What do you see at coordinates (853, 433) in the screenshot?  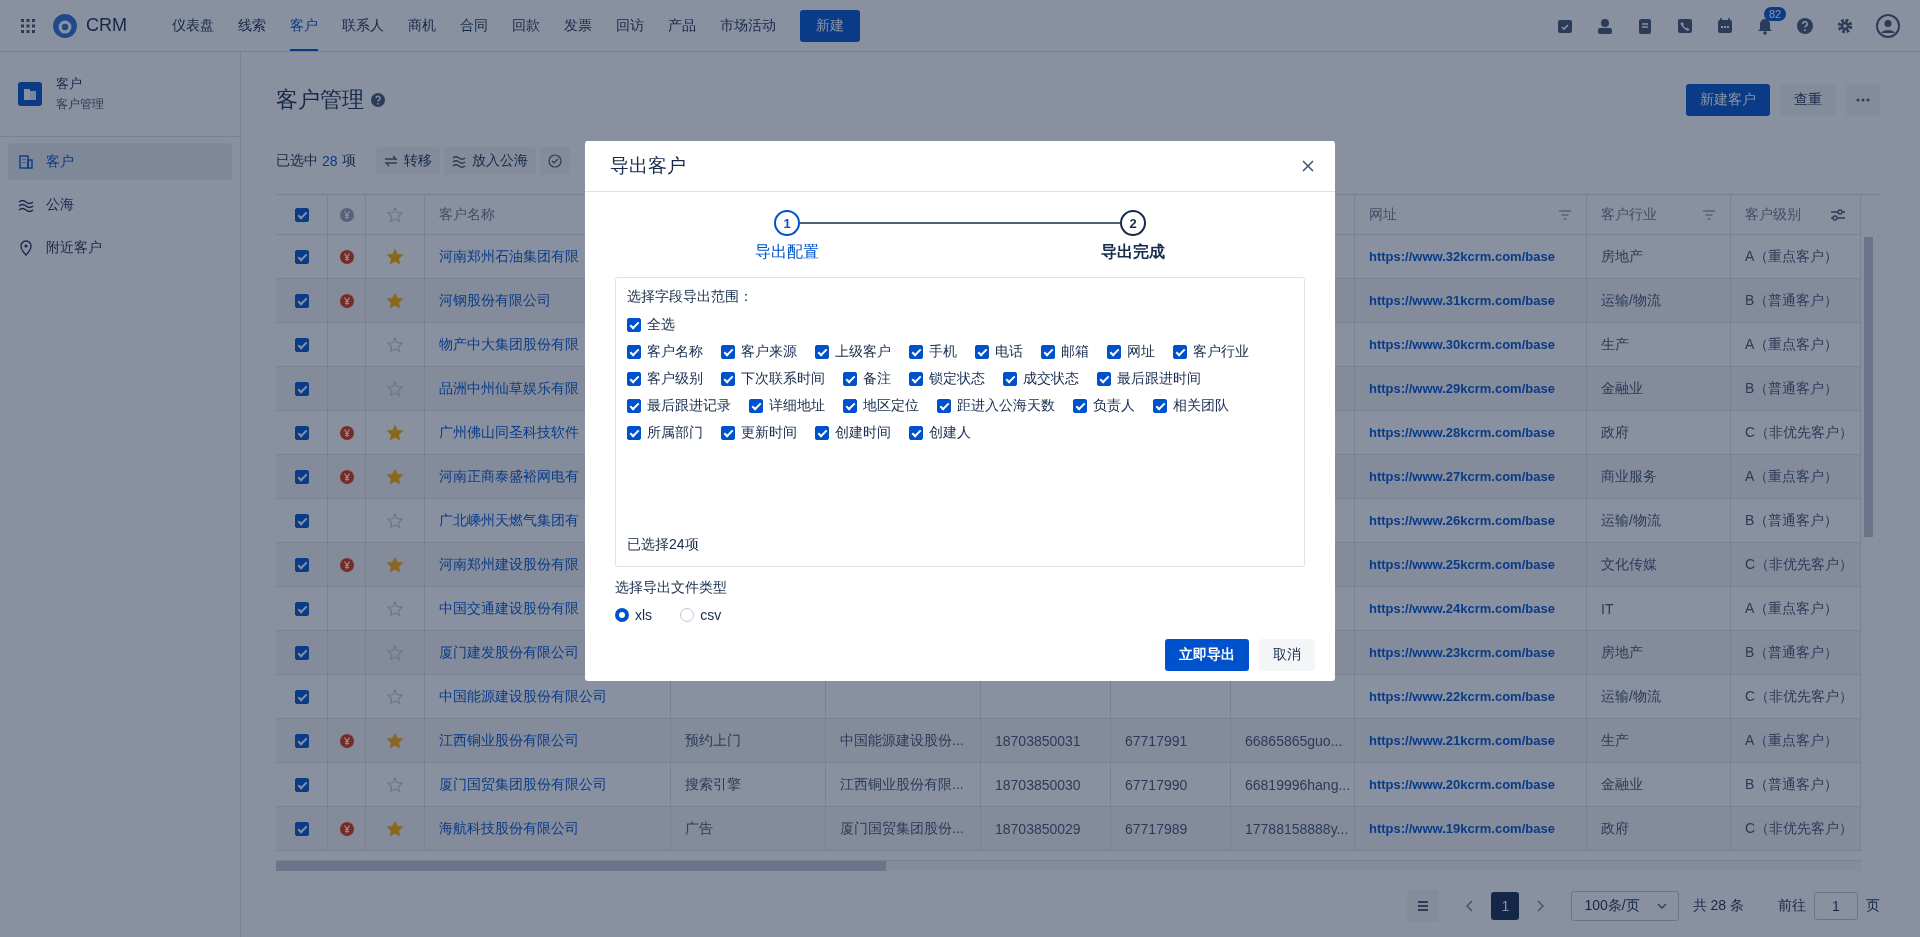 I see `field-checkbox: 创建时间` at bounding box center [853, 433].